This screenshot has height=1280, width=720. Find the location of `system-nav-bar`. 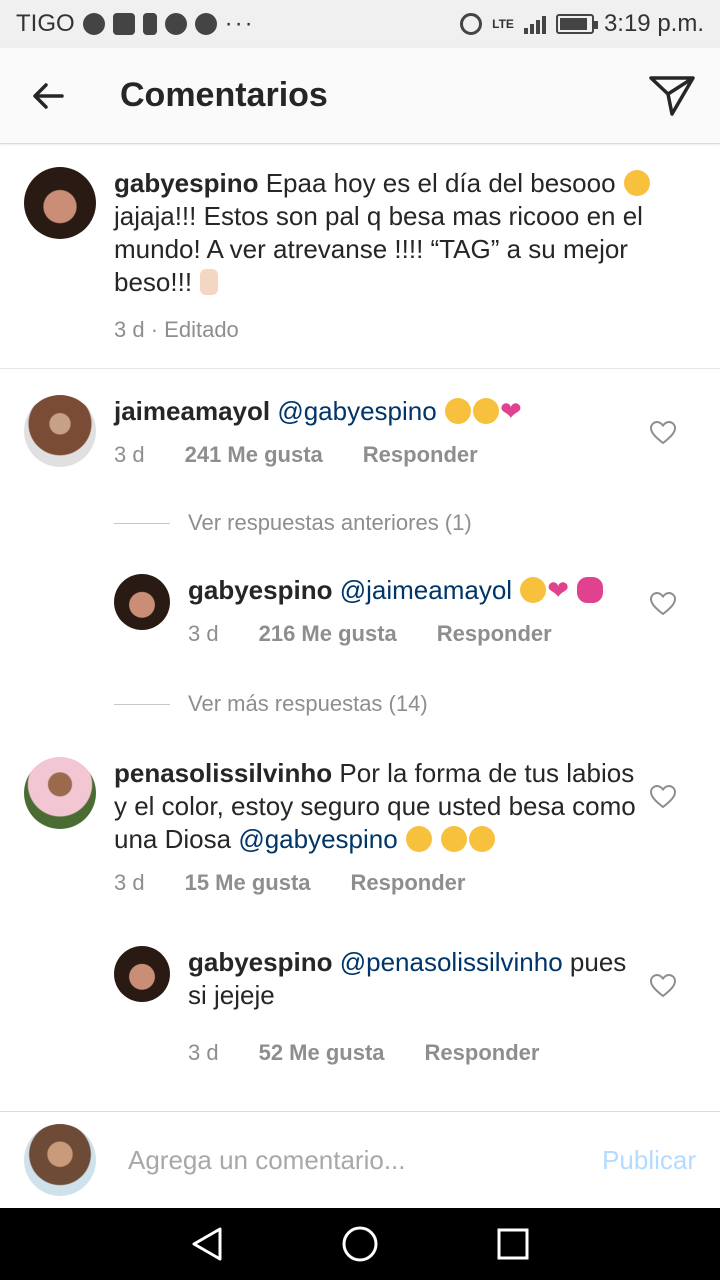

system-nav-bar is located at coordinates (360, 1244).